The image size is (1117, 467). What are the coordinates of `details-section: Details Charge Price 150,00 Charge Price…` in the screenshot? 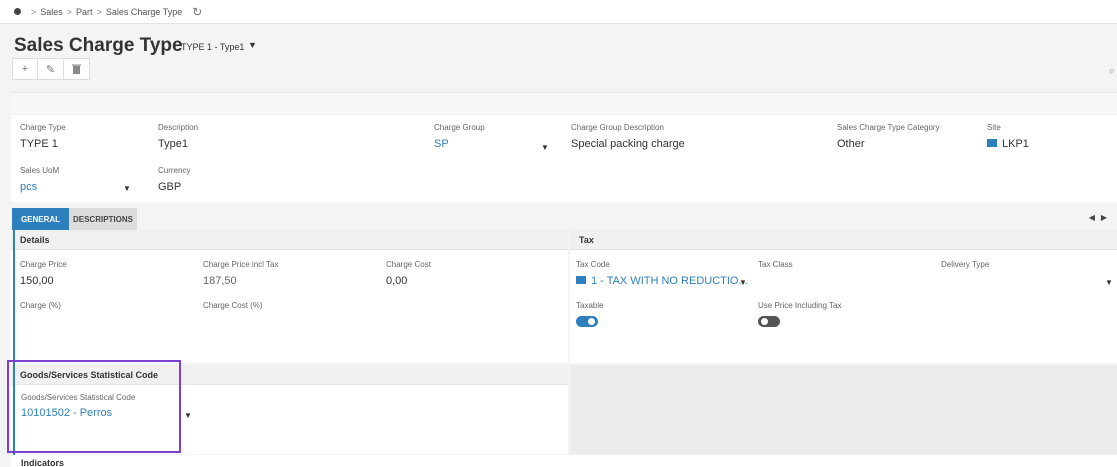 It's located at (289, 296).